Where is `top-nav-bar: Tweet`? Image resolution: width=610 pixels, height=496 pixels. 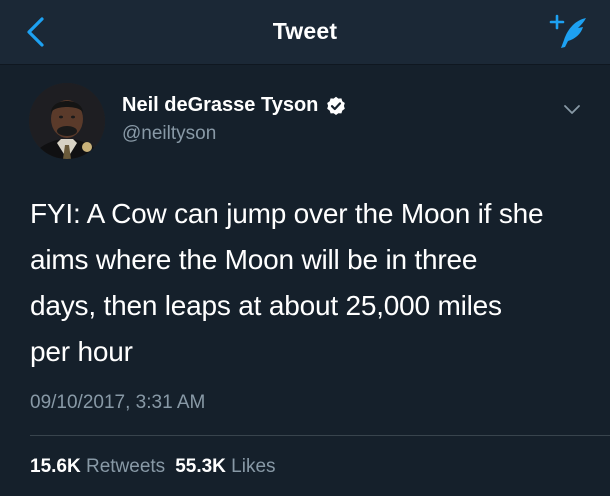
top-nav-bar: Tweet is located at coordinates (305, 32).